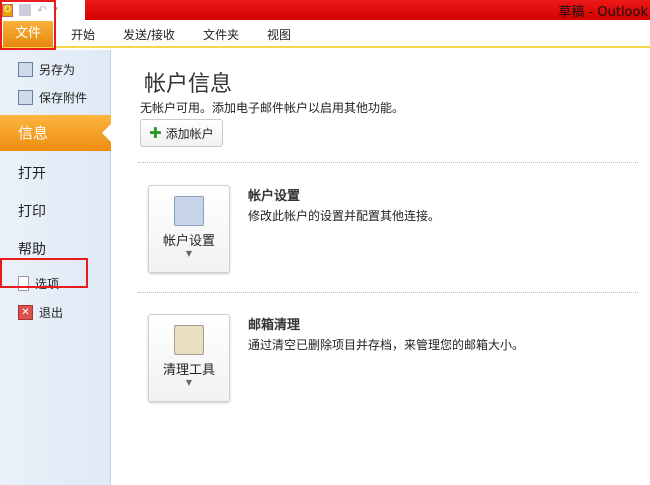 The image size is (650, 485). I want to click on account-settings-button: 帐户设置 ▼, so click(189, 229).